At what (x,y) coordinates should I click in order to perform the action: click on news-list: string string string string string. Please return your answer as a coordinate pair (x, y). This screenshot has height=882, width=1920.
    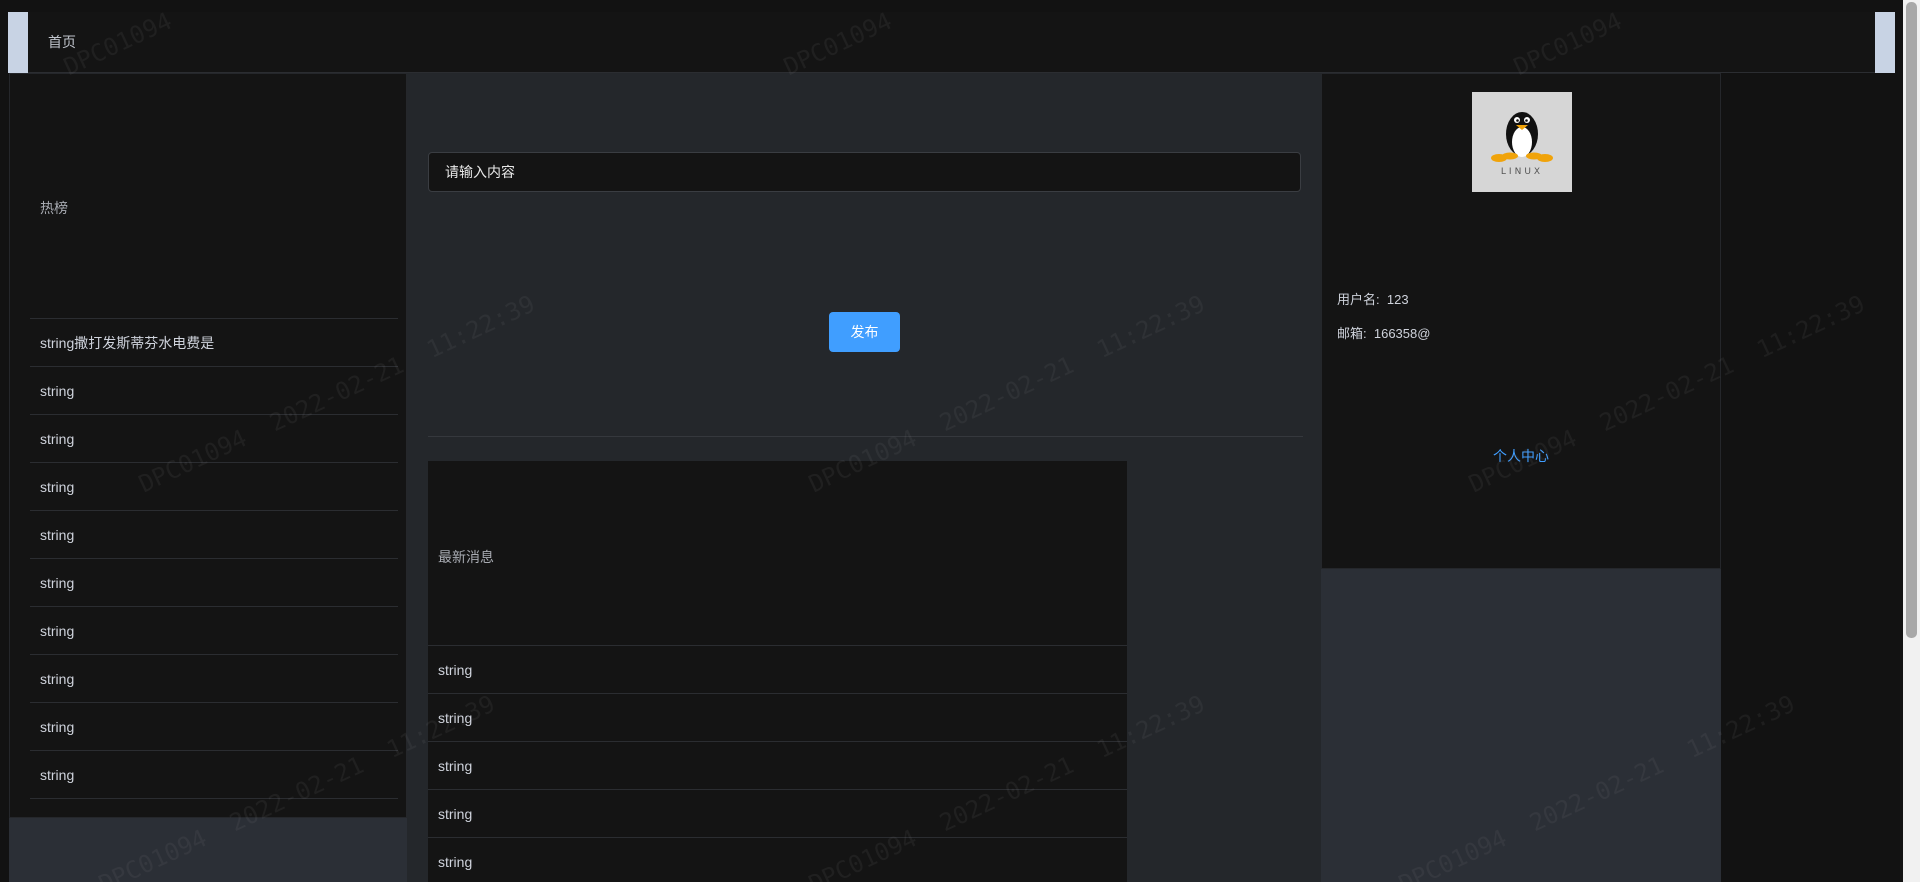
    Looking at the image, I should click on (777, 763).